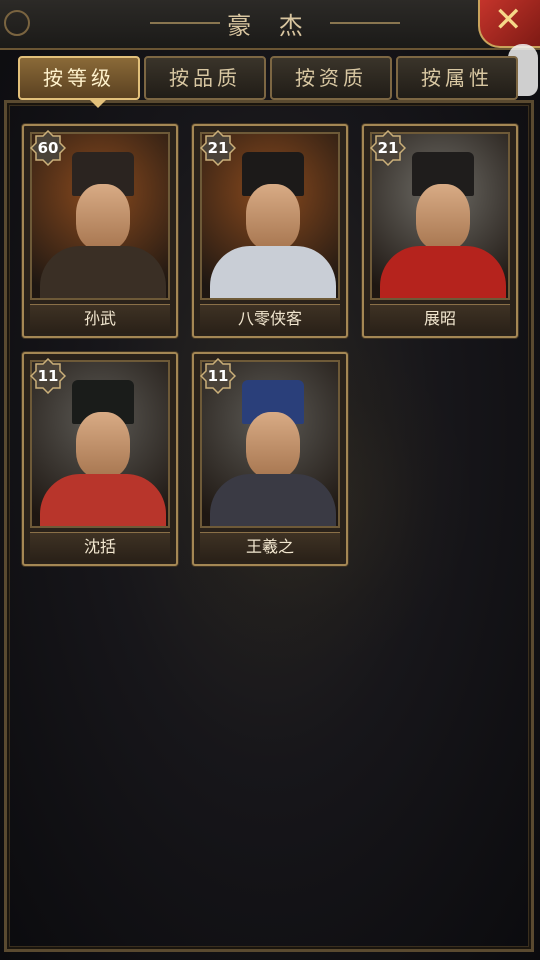 Image resolution: width=540 pixels, height=960 pixels. What do you see at coordinates (365, 23) in the screenshot?
I see `title-decoration-right` at bounding box center [365, 23].